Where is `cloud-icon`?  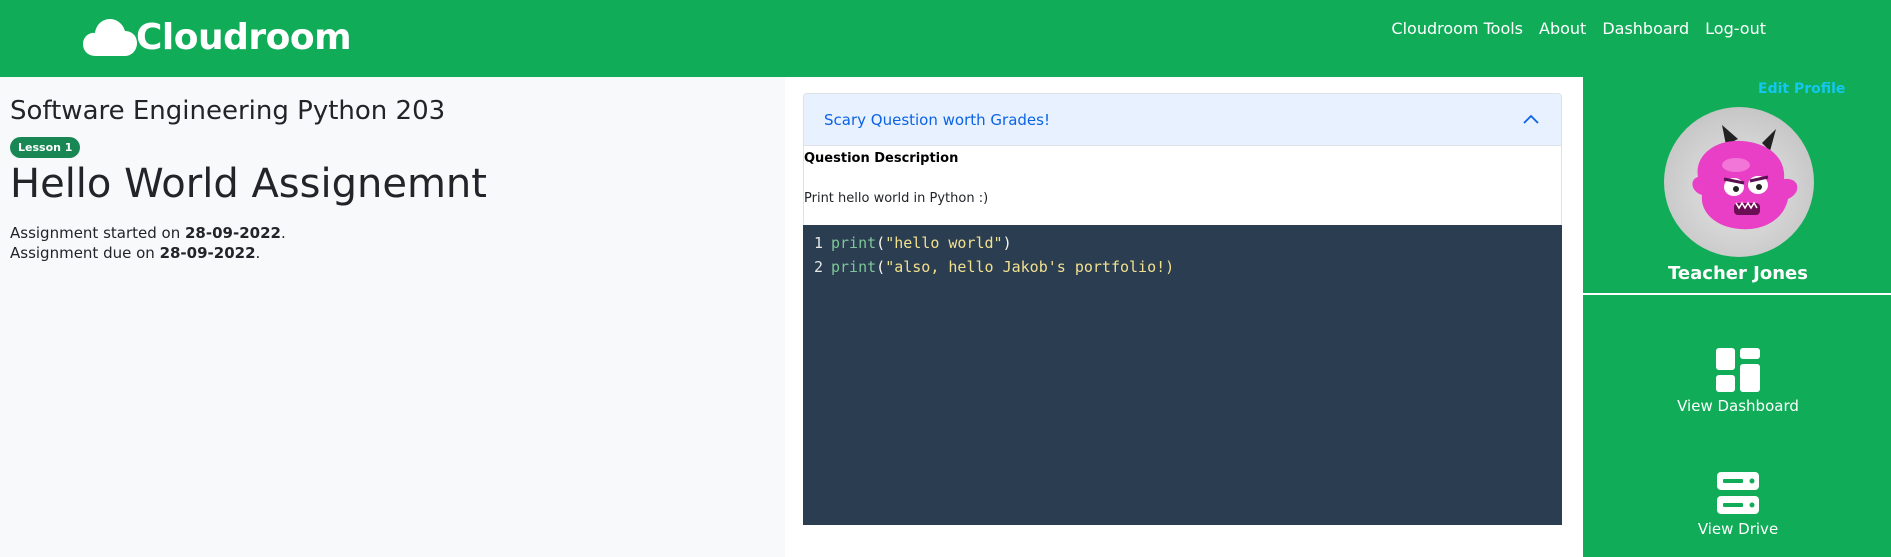 cloud-icon is located at coordinates (110, 37).